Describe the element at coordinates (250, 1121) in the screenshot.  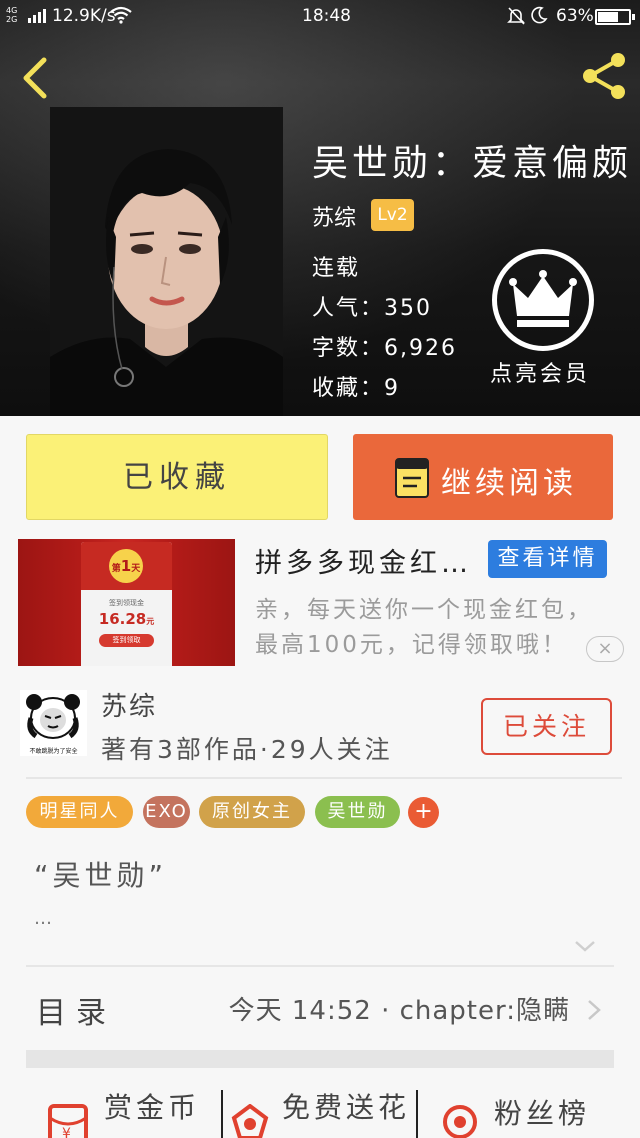
I see `flower-icon` at that location.